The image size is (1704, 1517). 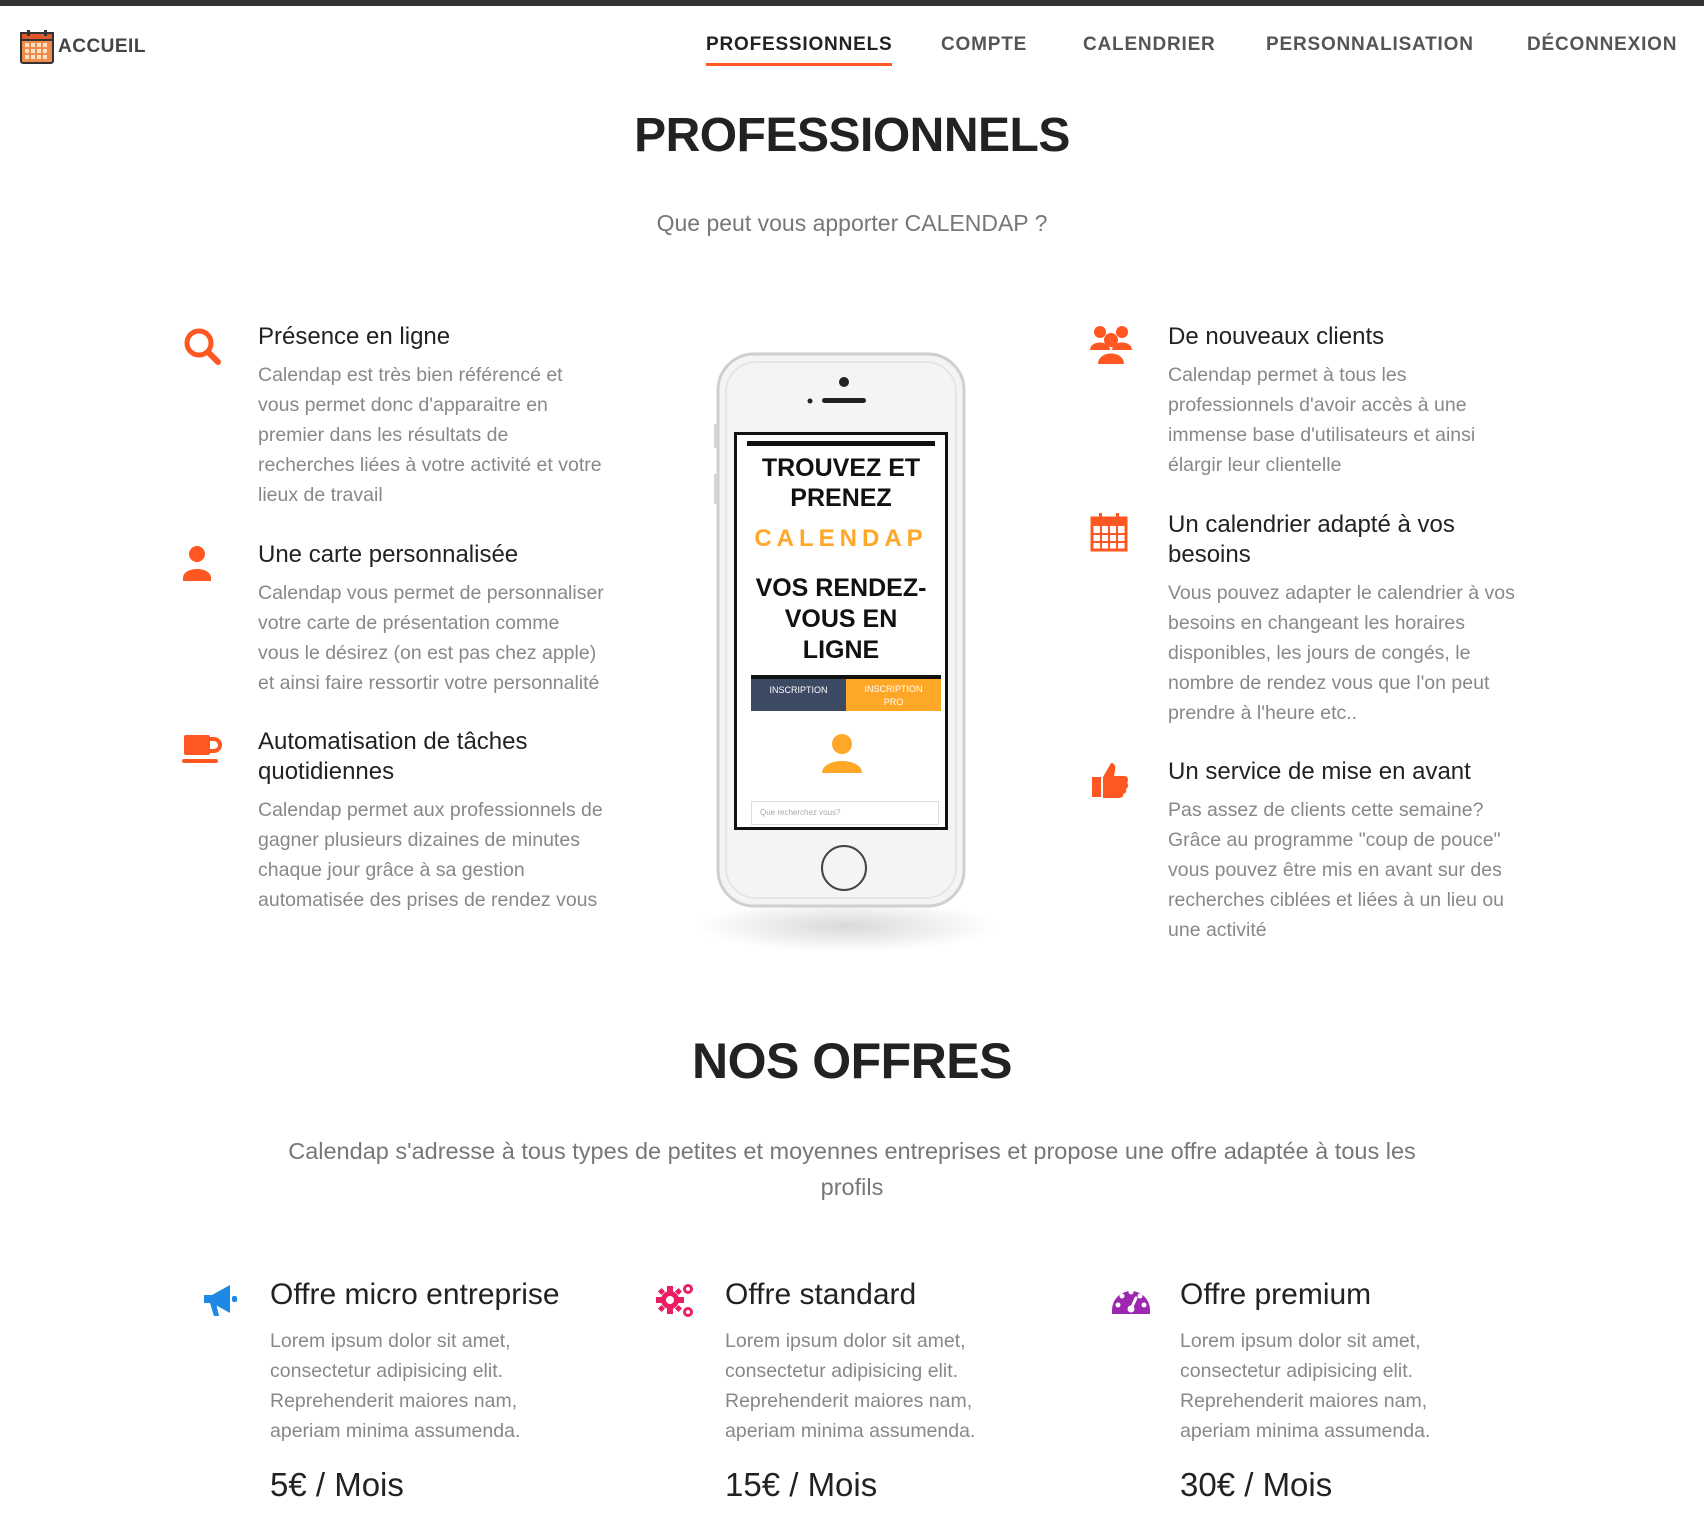 What do you see at coordinates (1311, 539) in the screenshot?
I see `feature-title: Un calendrier adapté à vos besoins` at bounding box center [1311, 539].